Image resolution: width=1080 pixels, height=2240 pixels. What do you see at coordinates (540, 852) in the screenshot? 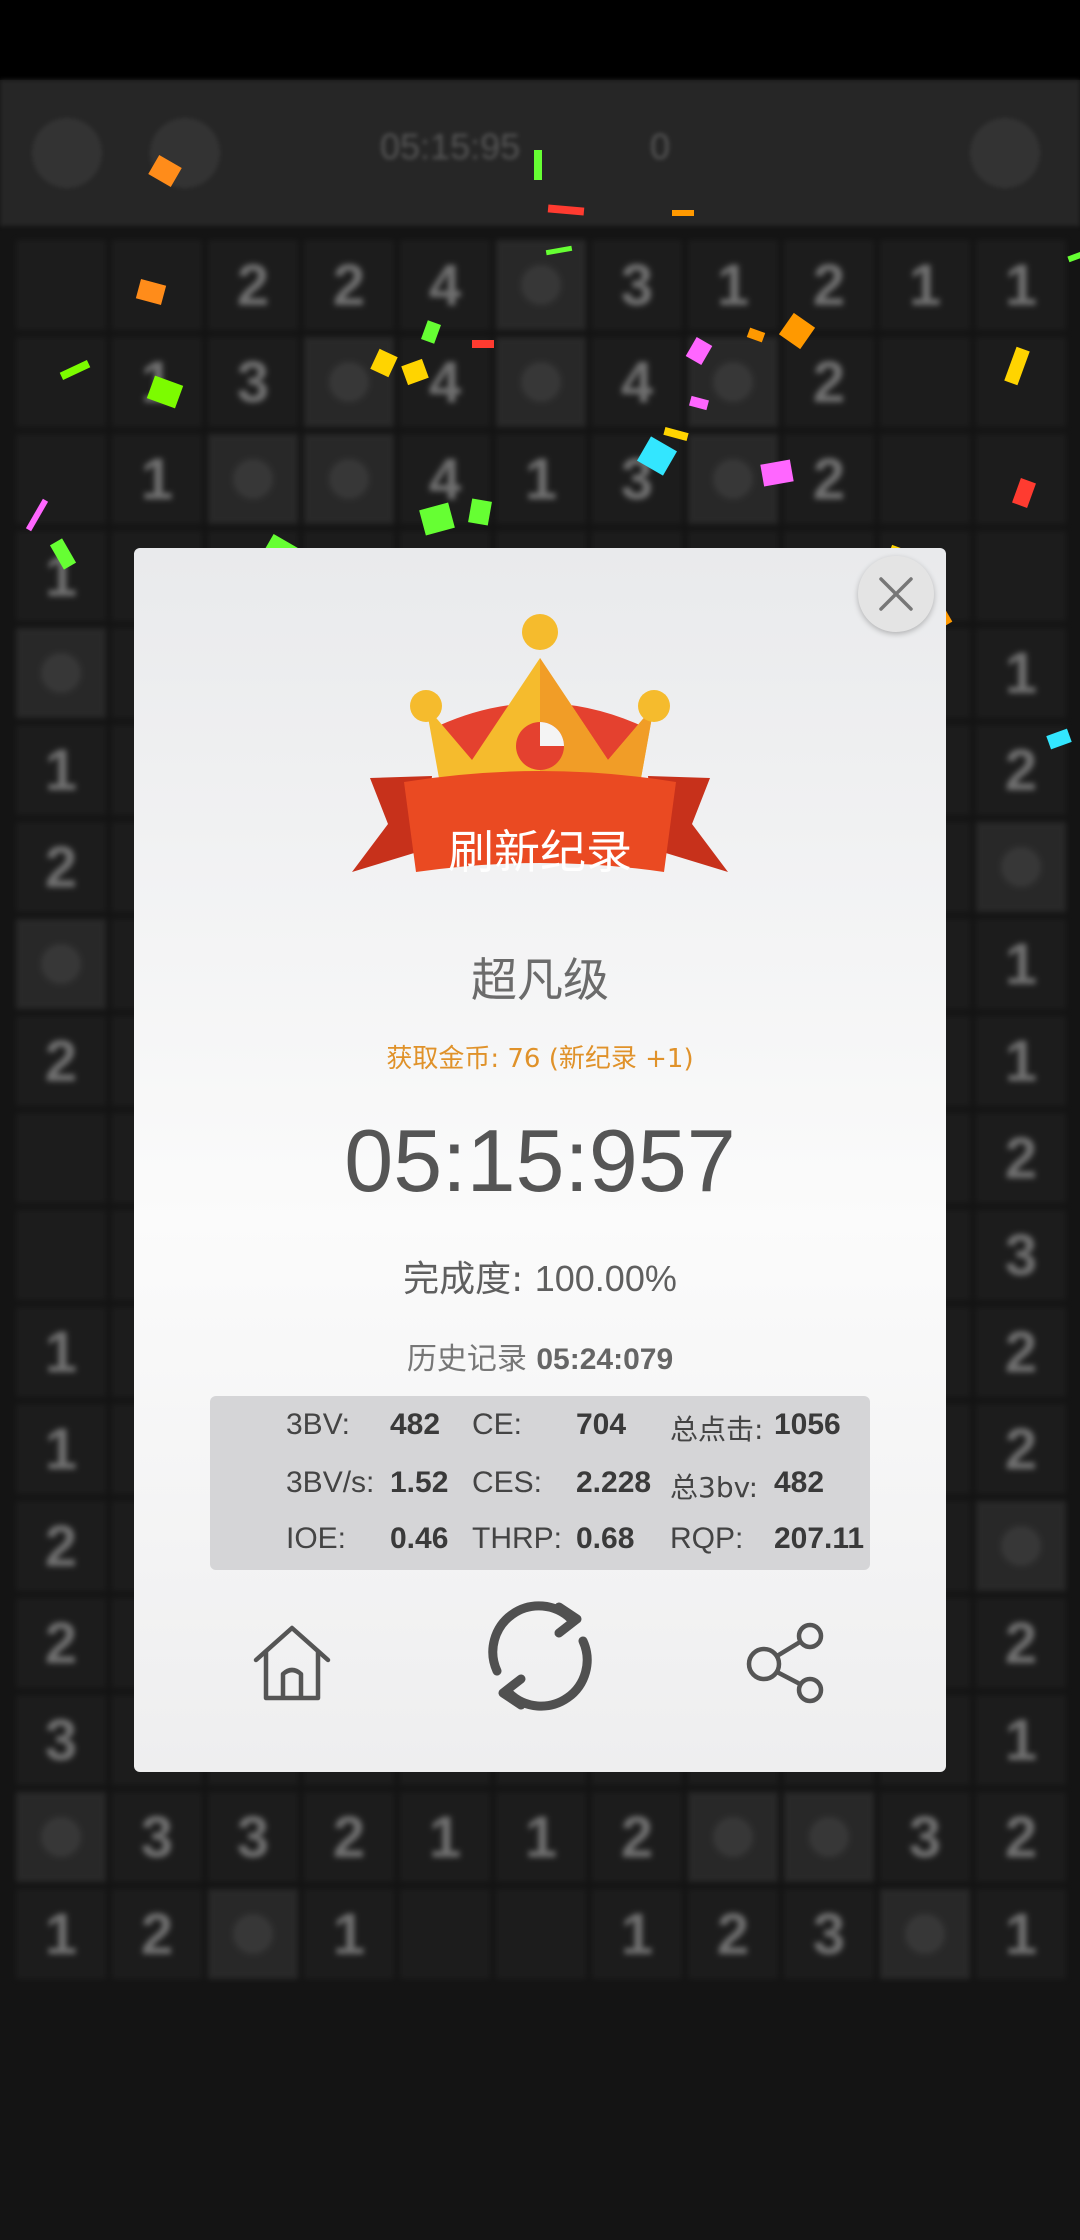
I see `record-banner-title: 刷新纪录` at bounding box center [540, 852].